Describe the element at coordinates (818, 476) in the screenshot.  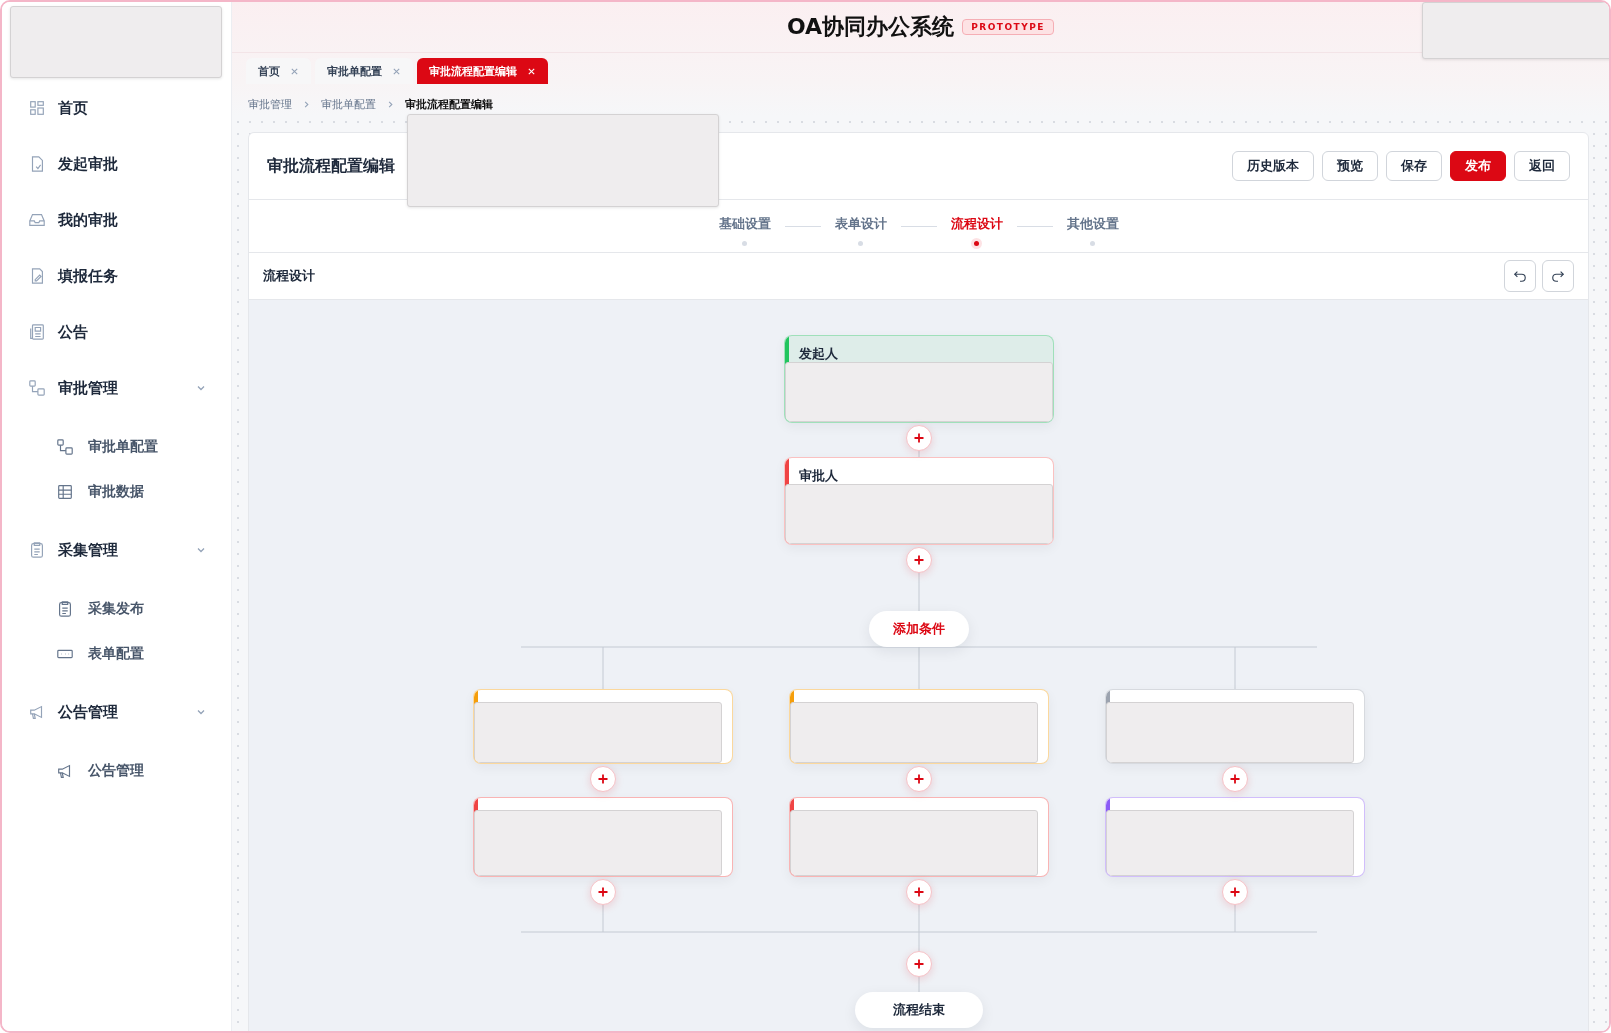
I see `node-title: 审批人` at that location.